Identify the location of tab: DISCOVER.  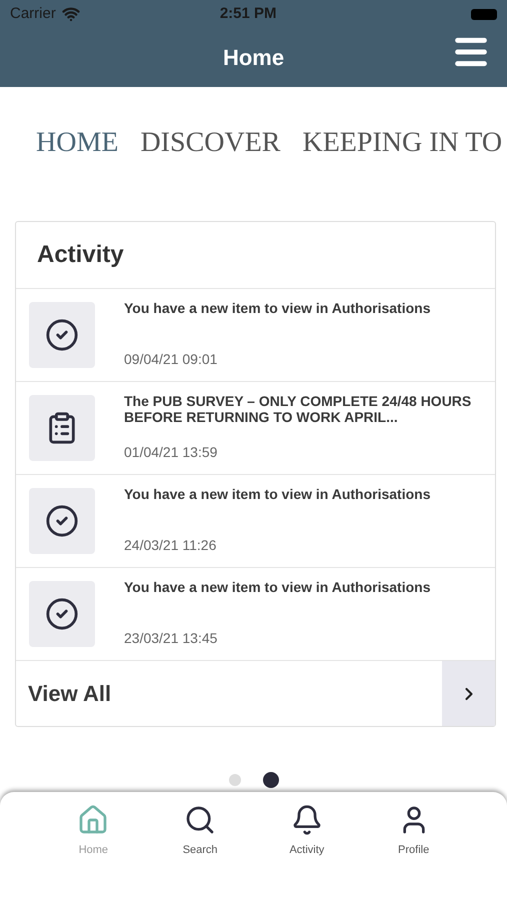
(210, 143).